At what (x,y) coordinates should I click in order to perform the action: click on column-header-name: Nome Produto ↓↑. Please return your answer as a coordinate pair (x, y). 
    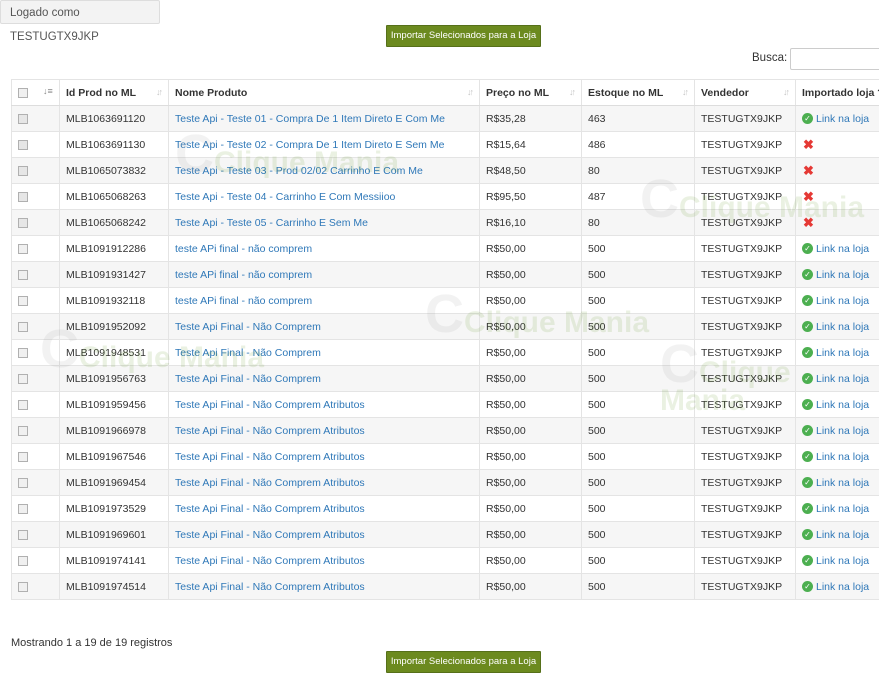
    Looking at the image, I should click on (324, 92).